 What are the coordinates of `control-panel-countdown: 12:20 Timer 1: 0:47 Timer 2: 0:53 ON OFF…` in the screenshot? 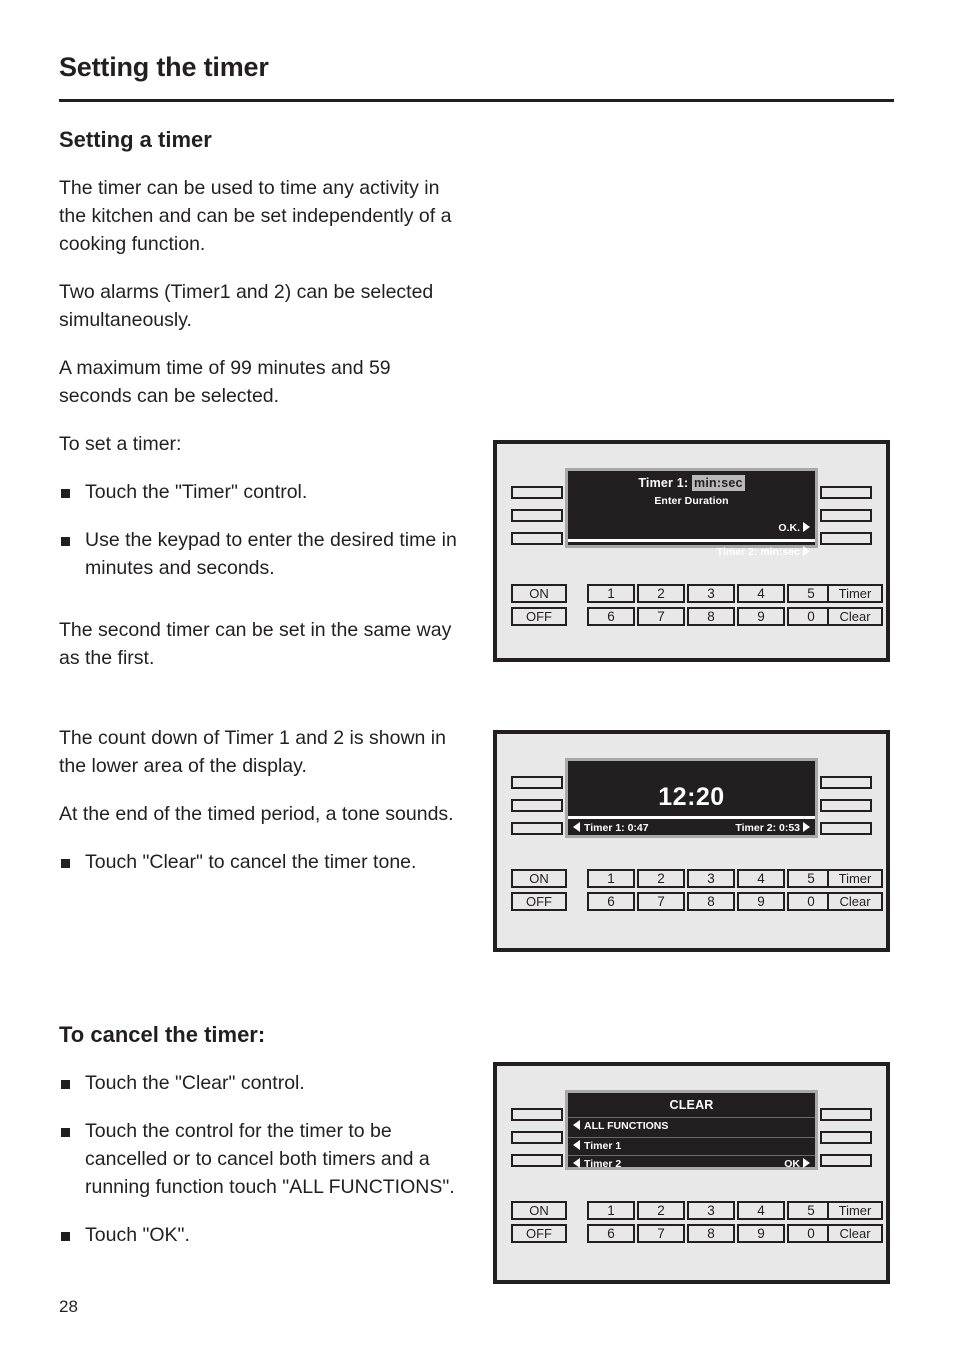 It's located at (691, 841).